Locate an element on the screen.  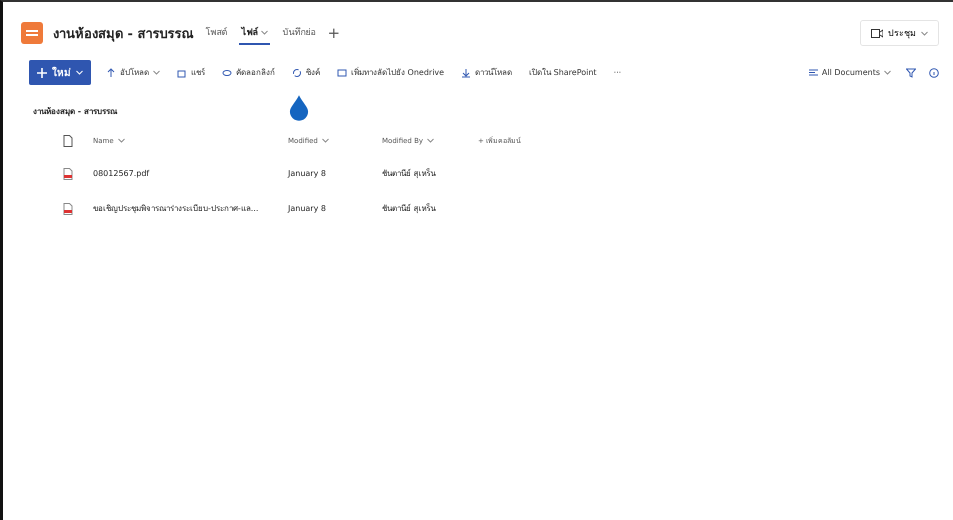
download-icon is located at coordinates (466, 73).